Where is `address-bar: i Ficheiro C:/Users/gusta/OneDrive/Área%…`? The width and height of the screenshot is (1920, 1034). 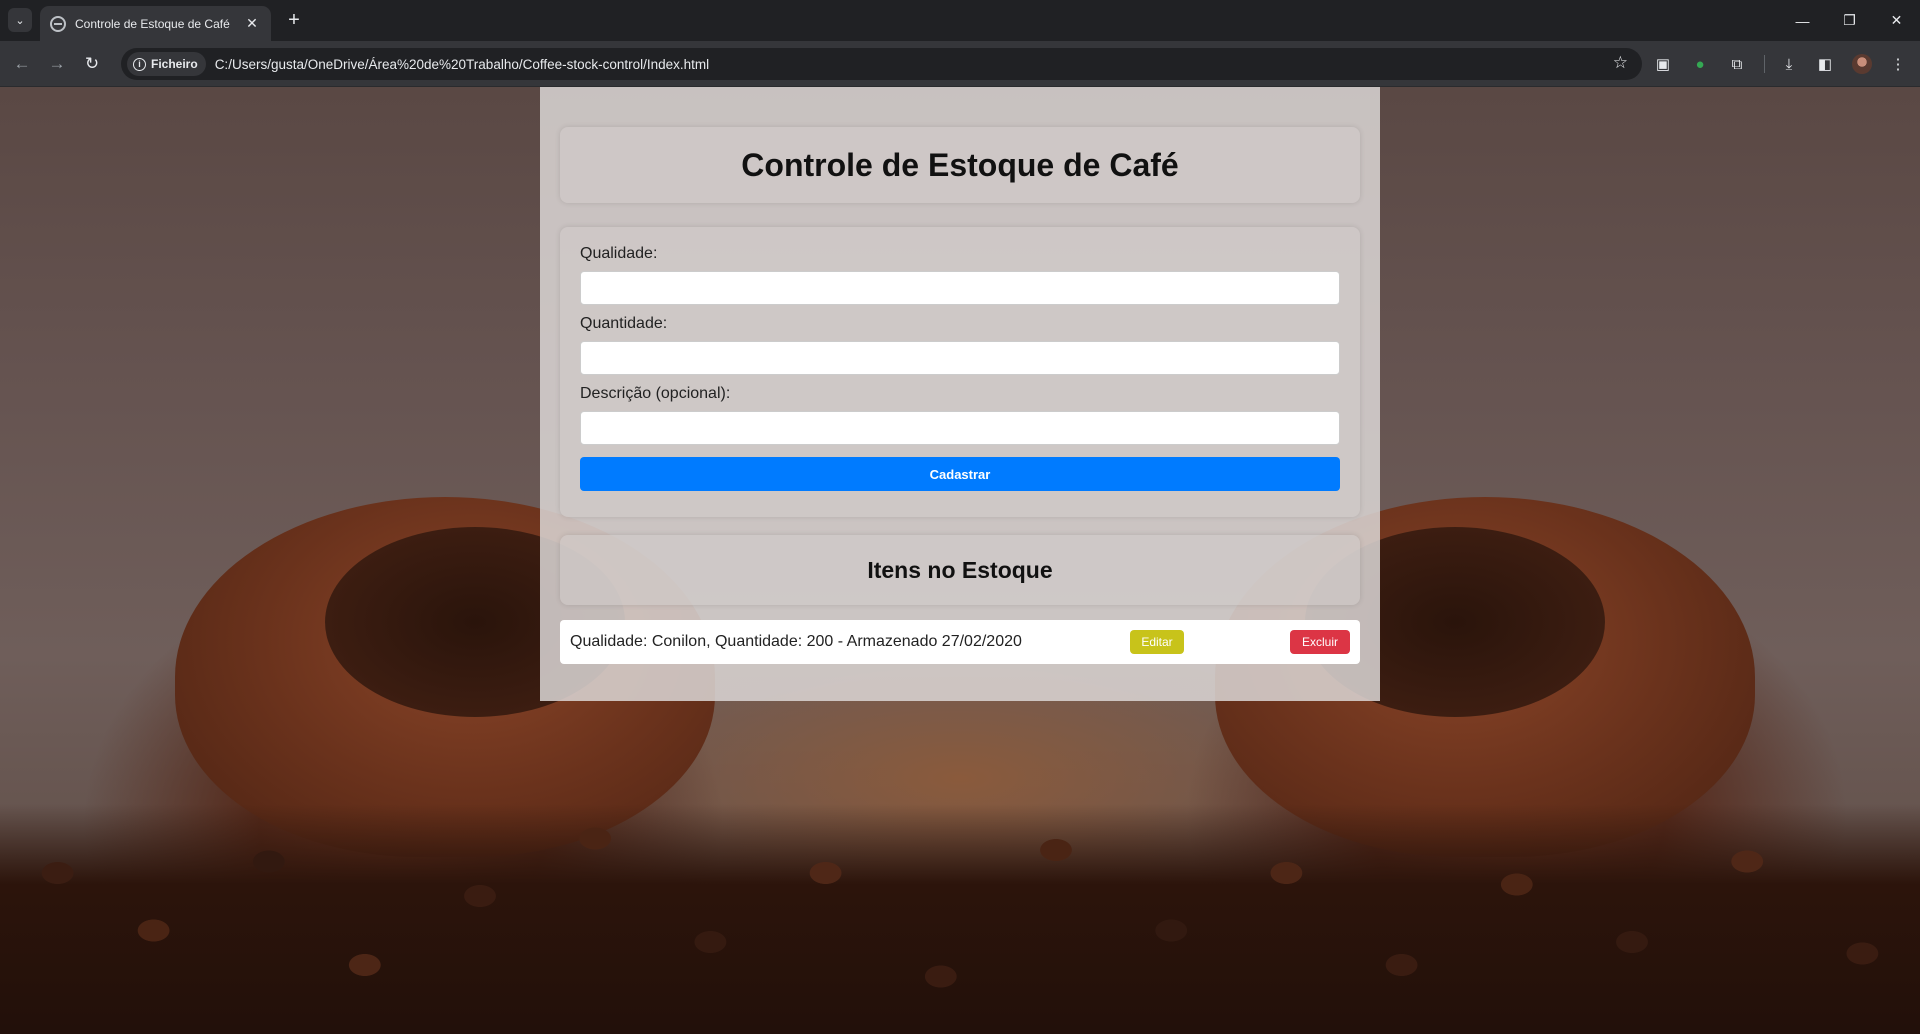
address-bar: i Ficheiro C:/Users/gusta/OneDrive/Área%… is located at coordinates (881, 64).